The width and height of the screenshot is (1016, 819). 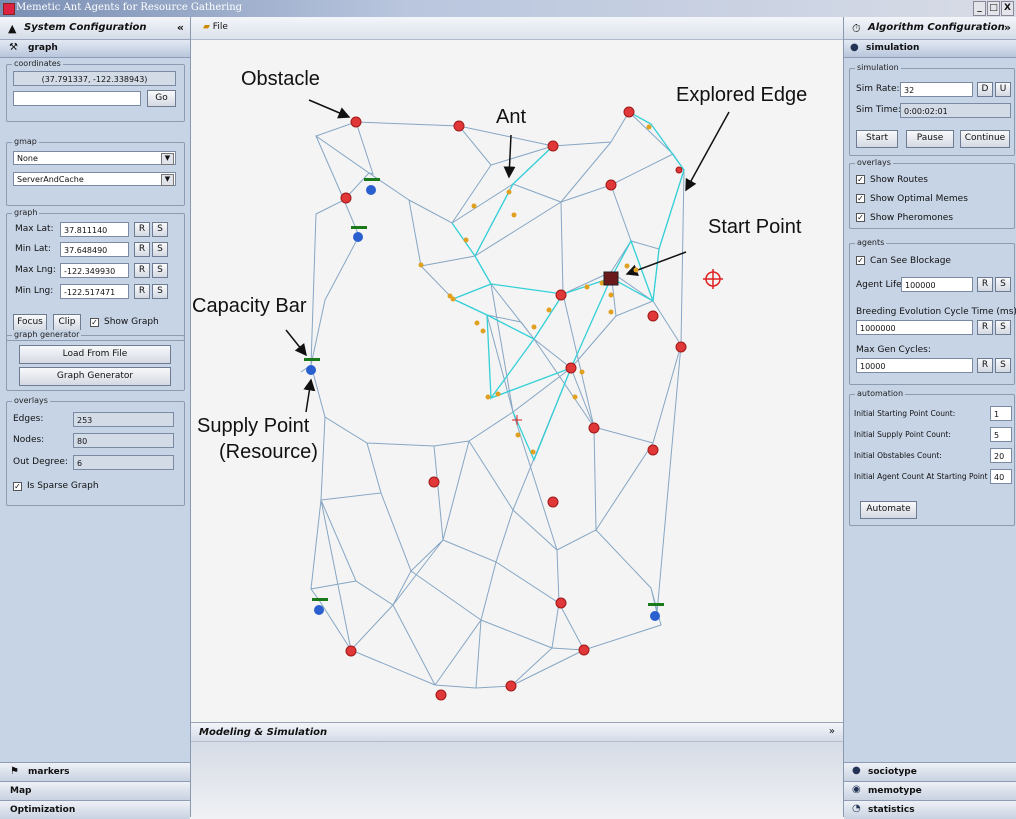 I want to click on max-lng-label: Max Lng:, so click(x=35, y=270).